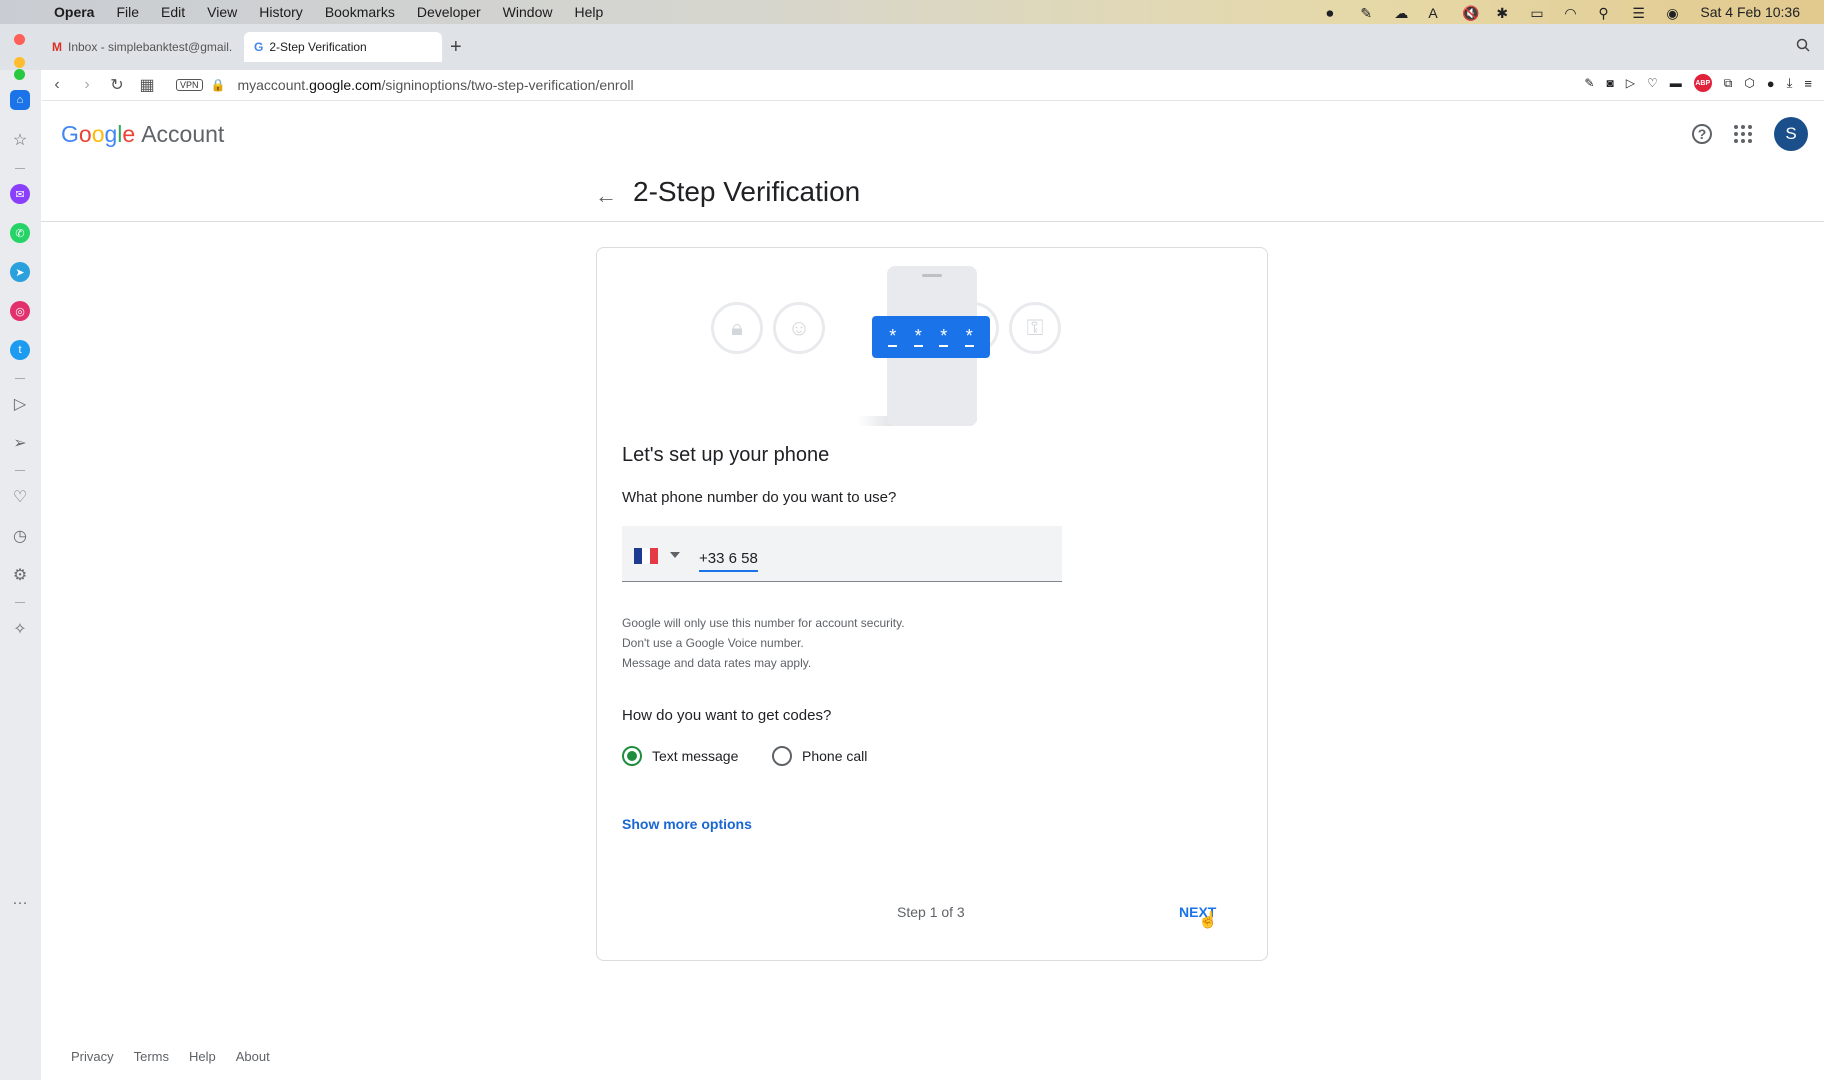 Image resolution: width=1824 pixels, height=1080 pixels. I want to click on phone-question: What phone number do you want to use?, so click(759, 497).